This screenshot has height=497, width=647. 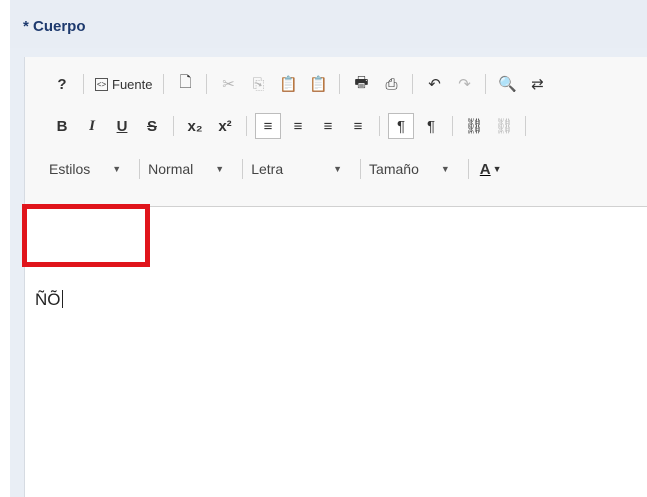 I want to click on source-button: <> Fuente, so click(x=123, y=84).